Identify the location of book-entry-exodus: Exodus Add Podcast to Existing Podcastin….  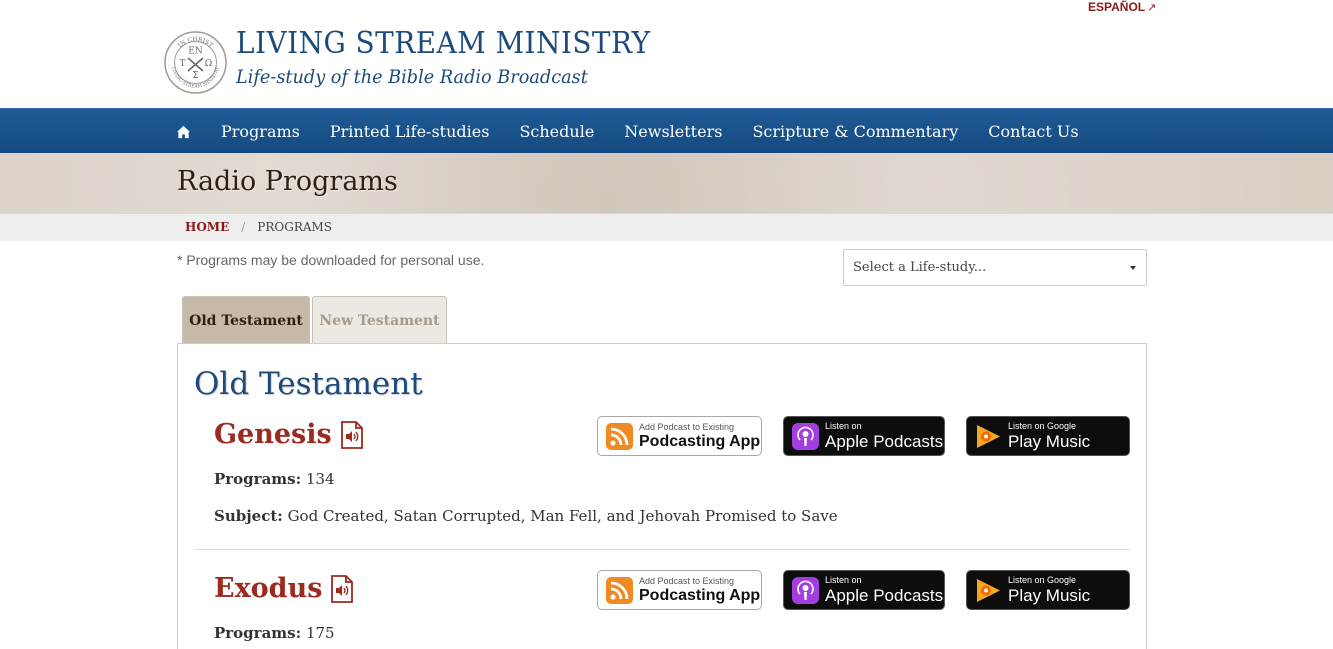
(662, 609).